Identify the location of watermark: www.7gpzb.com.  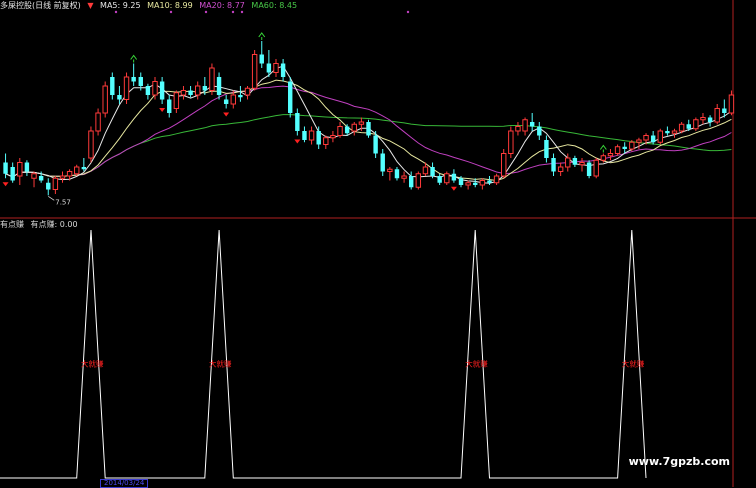
(679, 461).